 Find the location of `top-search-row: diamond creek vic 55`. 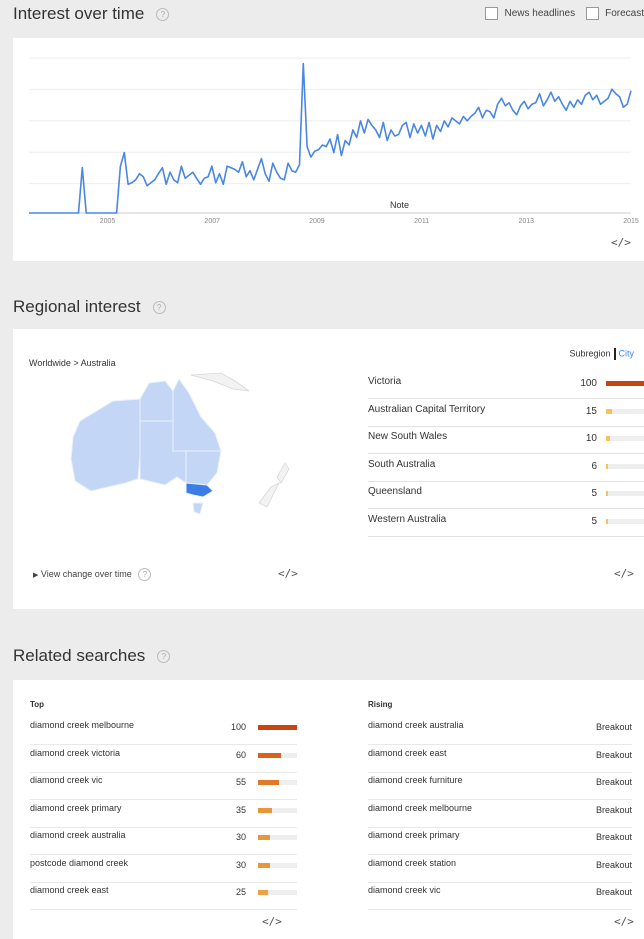

top-search-row: diamond creek vic 55 is located at coordinates (163, 786).